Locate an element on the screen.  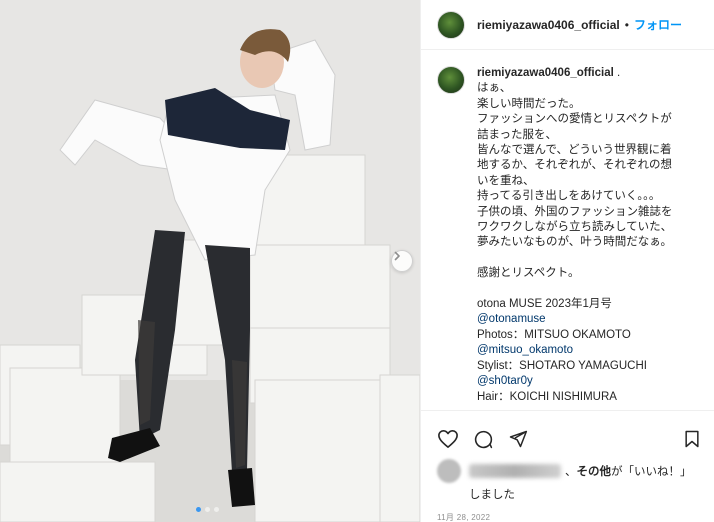
likes-text: 、その他が「いいね！」 is located at coordinates (628, 471).